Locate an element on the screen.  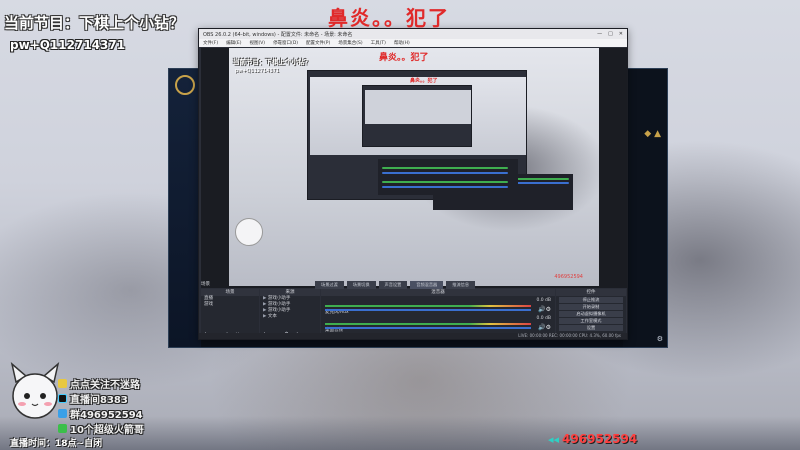
overlay-info-list: 点点关注不迷路 直播间8383 群496952594 10个超级火箭哥 is located at coordinates (101, 406).